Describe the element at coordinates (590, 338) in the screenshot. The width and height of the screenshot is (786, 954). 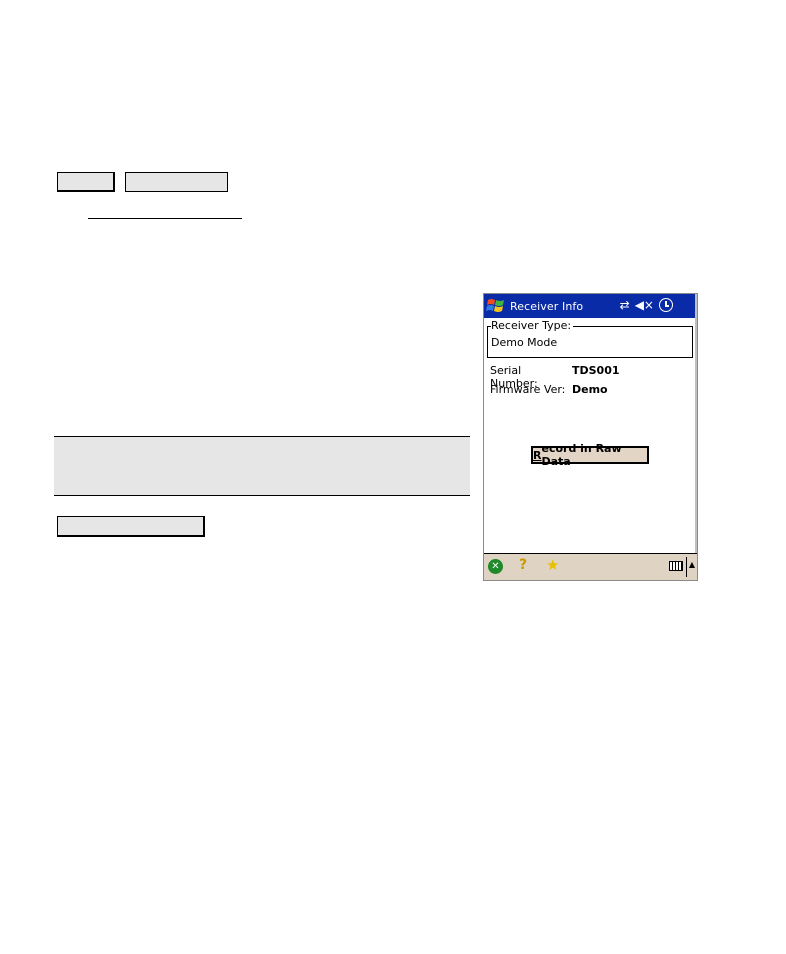
I see `receiver-type-group: Receiver Type: Demo Mode` at that location.